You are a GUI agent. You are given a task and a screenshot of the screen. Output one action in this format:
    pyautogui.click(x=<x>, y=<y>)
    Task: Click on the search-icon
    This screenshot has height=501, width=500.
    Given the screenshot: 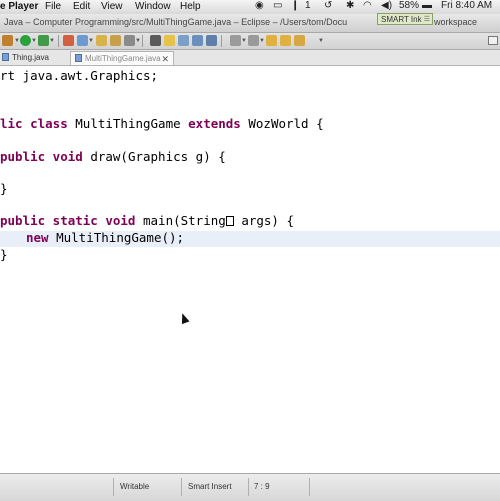 What is the action you would take?
    pyautogui.click(x=129, y=40)
    